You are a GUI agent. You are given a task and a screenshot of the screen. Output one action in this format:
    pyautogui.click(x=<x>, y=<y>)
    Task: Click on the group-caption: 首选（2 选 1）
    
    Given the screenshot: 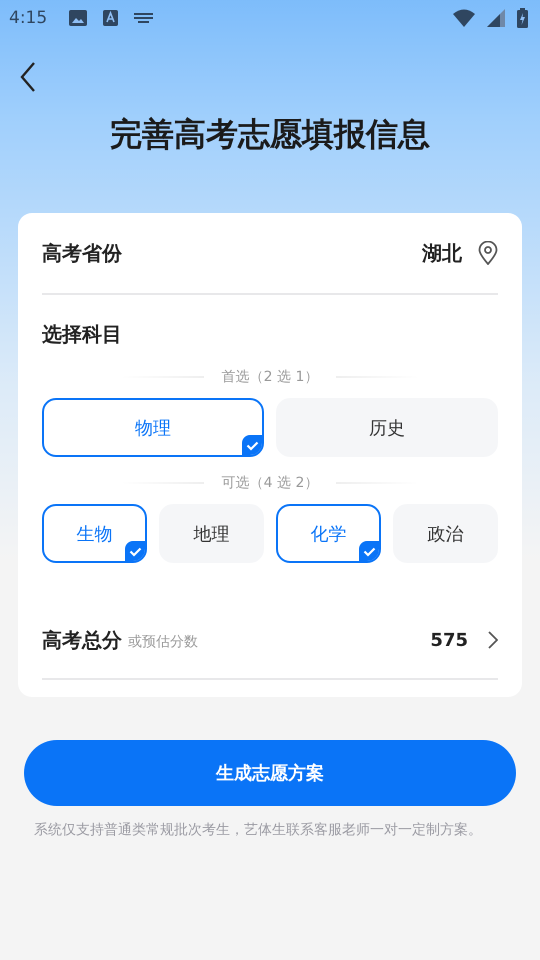 What is the action you would take?
    pyautogui.click(x=270, y=377)
    